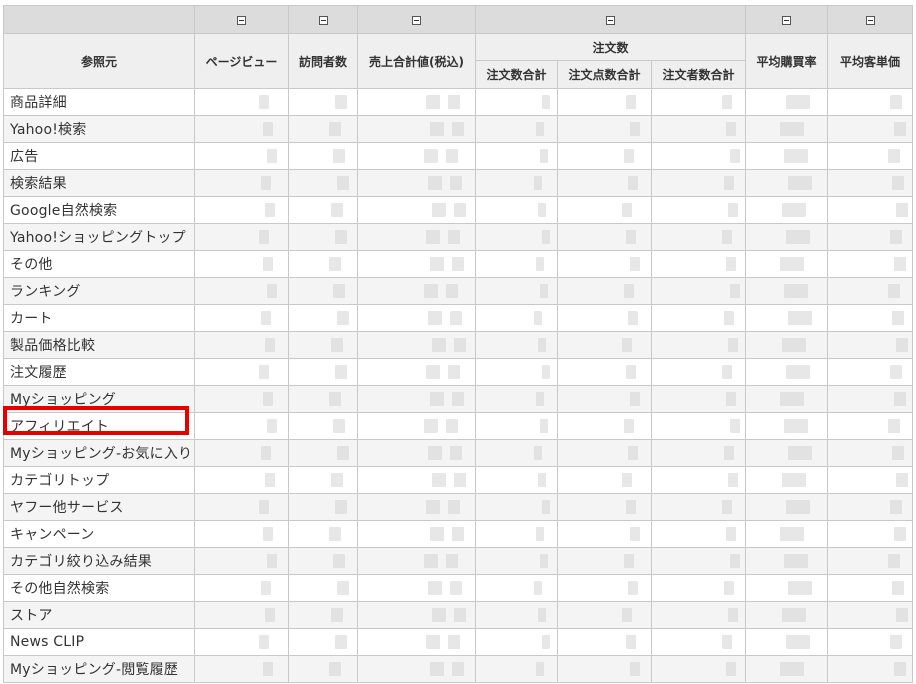  What do you see at coordinates (458, 561) in the screenshot?
I see `table-row: カテゴリ絞り込み結果` at bounding box center [458, 561].